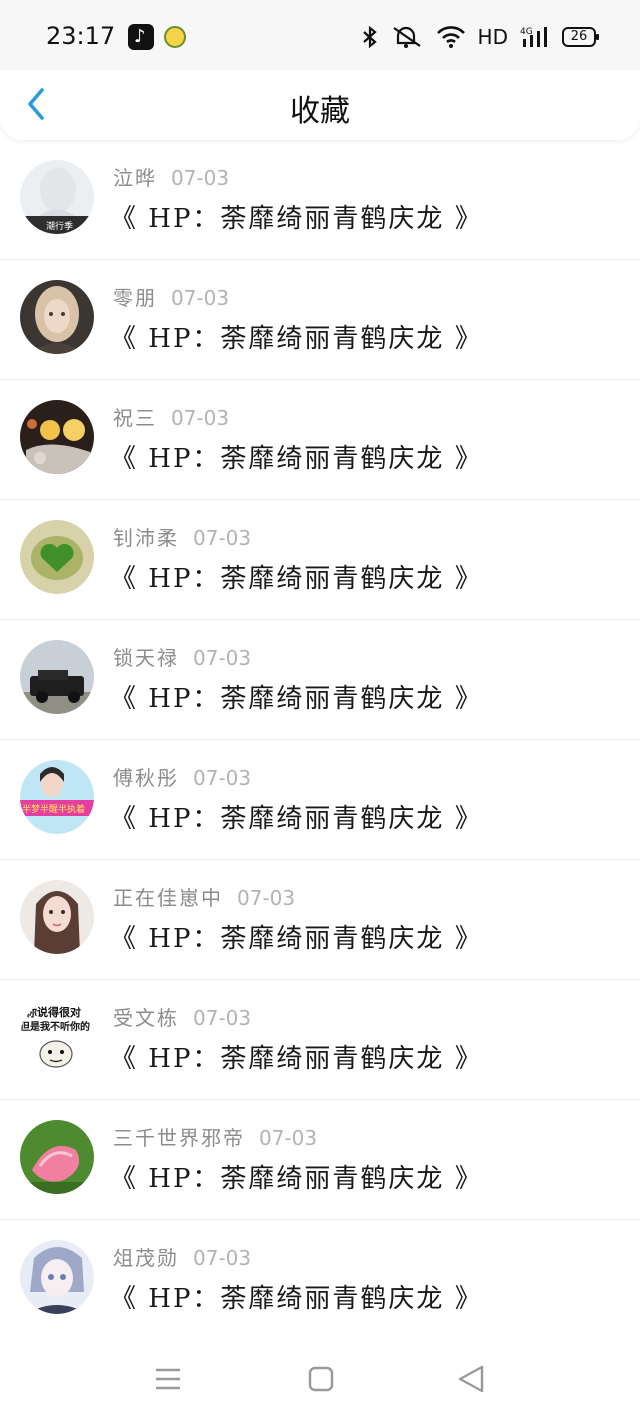 The image size is (640, 1422). I want to click on list-item: 祝三 07-03 《 HP：荼靡绮丽青鹤庆龙 》, so click(320, 440).